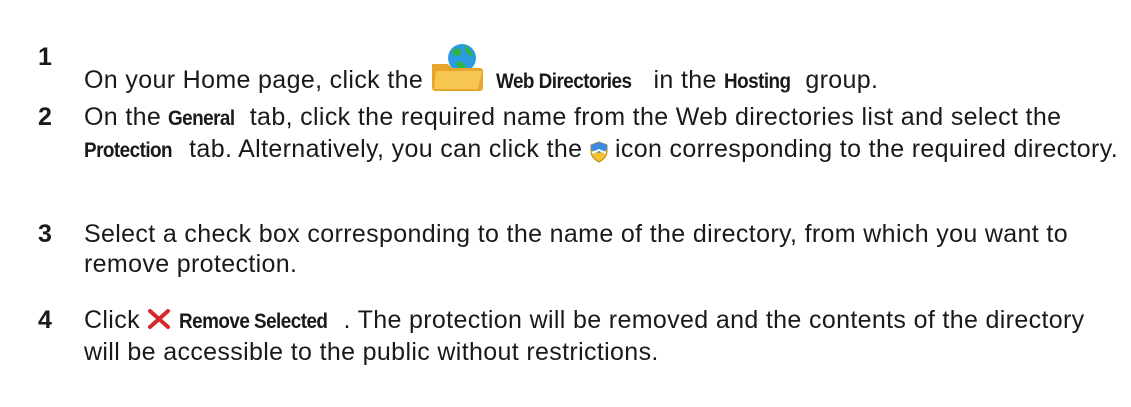 This screenshot has height=407, width=1131. I want to click on step-2-text-before: On the, so click(126, 117).